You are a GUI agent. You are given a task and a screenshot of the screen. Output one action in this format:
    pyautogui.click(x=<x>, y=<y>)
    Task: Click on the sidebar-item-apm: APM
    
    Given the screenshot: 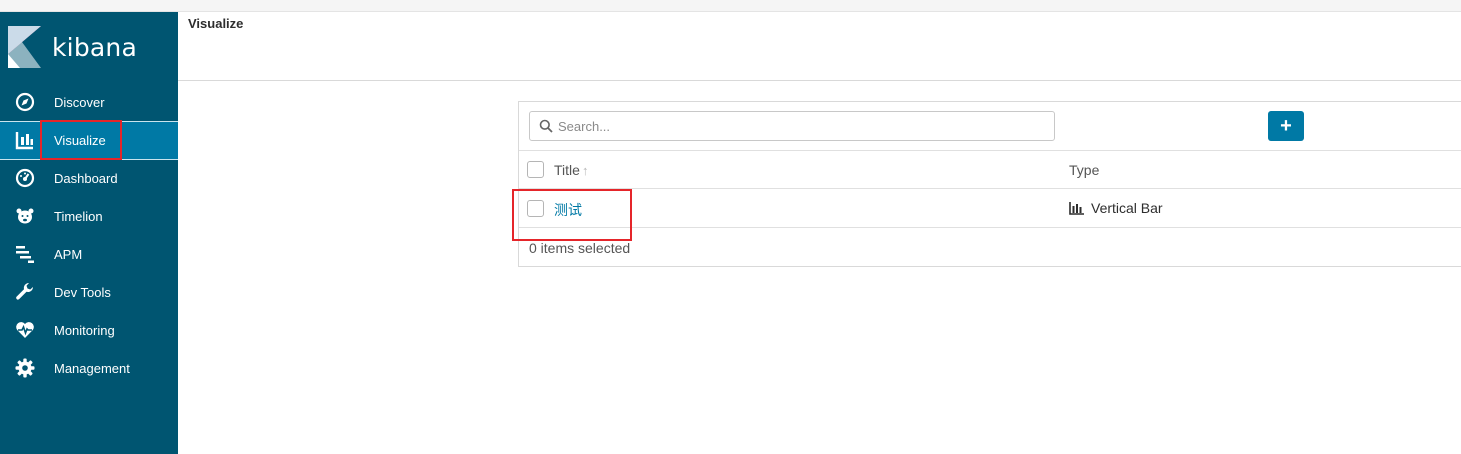 What is the action you would take?
    pyautogui.click(x=89, y=254)
    